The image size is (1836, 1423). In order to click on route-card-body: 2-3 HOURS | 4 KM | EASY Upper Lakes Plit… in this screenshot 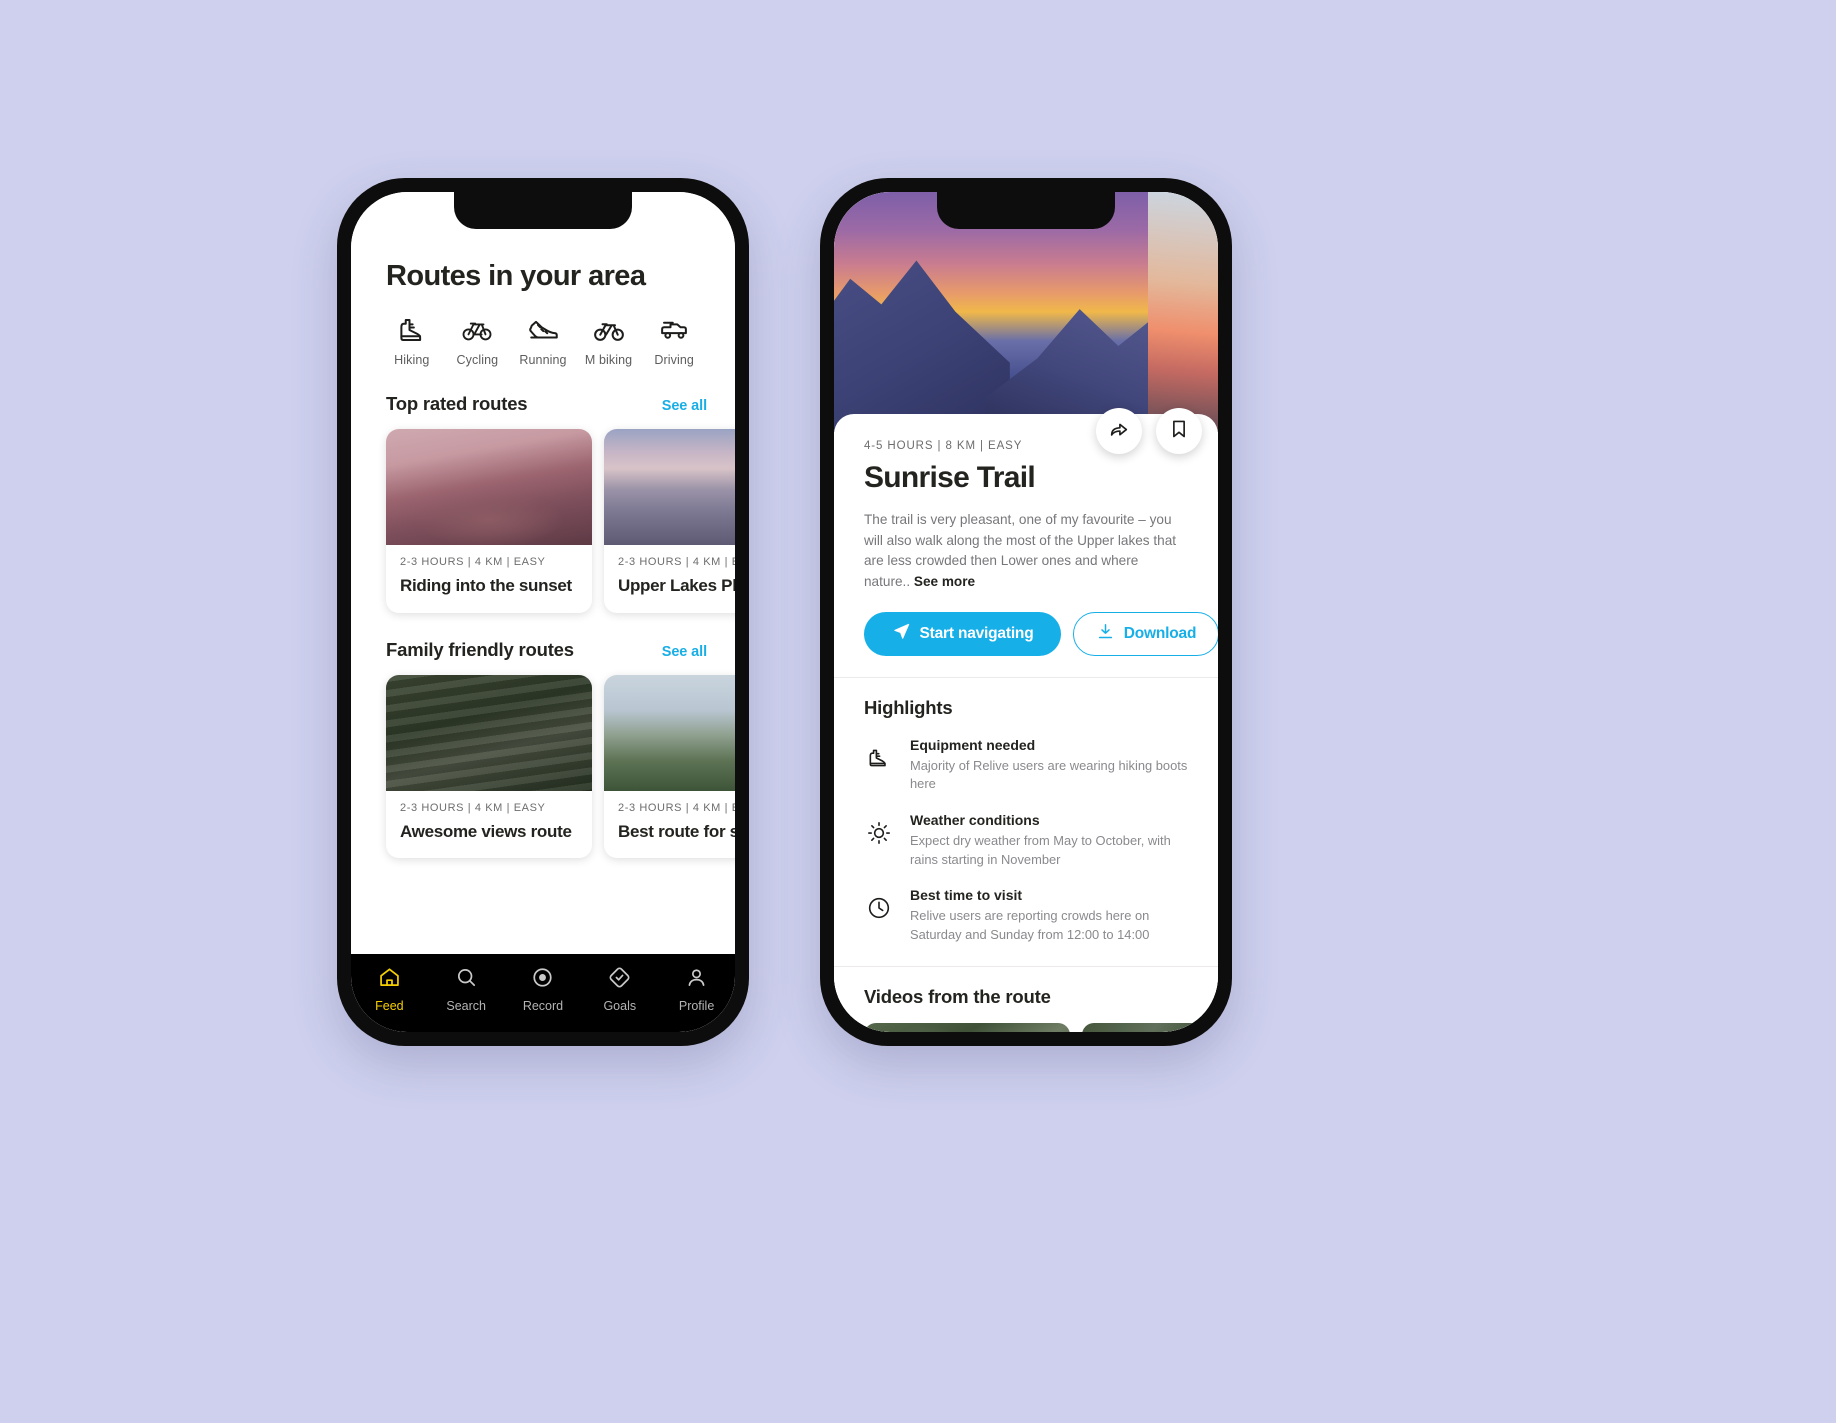, I will do `click(669, 579)`.